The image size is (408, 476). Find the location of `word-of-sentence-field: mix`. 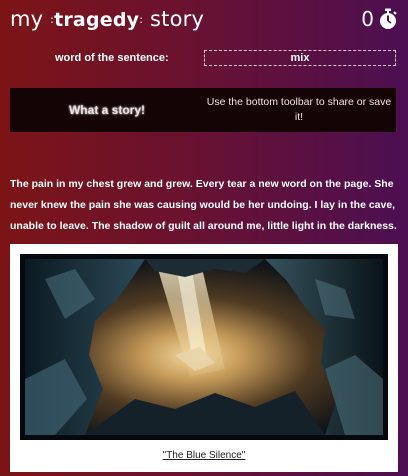

word-of-sentence-field: mix is located at coordinates (300, 58).